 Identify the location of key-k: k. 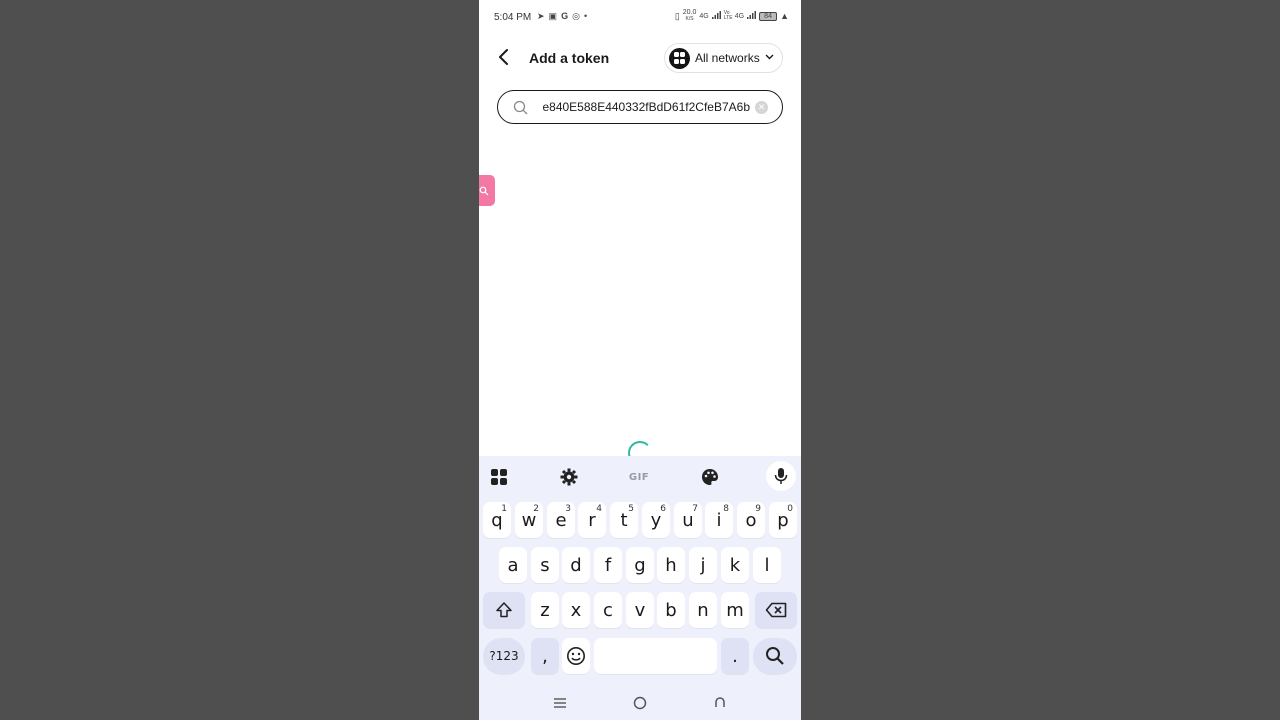
(735, 565).